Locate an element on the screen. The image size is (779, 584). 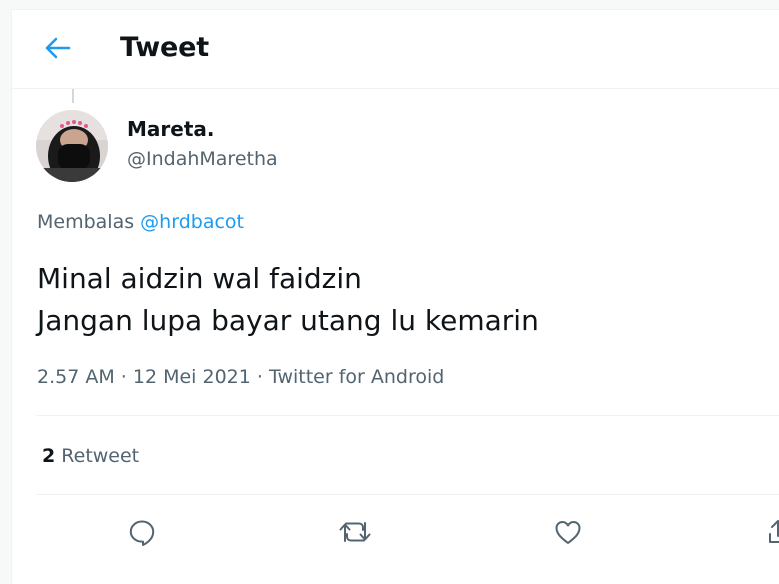
heart-icon is located at coordinates (568, 532).